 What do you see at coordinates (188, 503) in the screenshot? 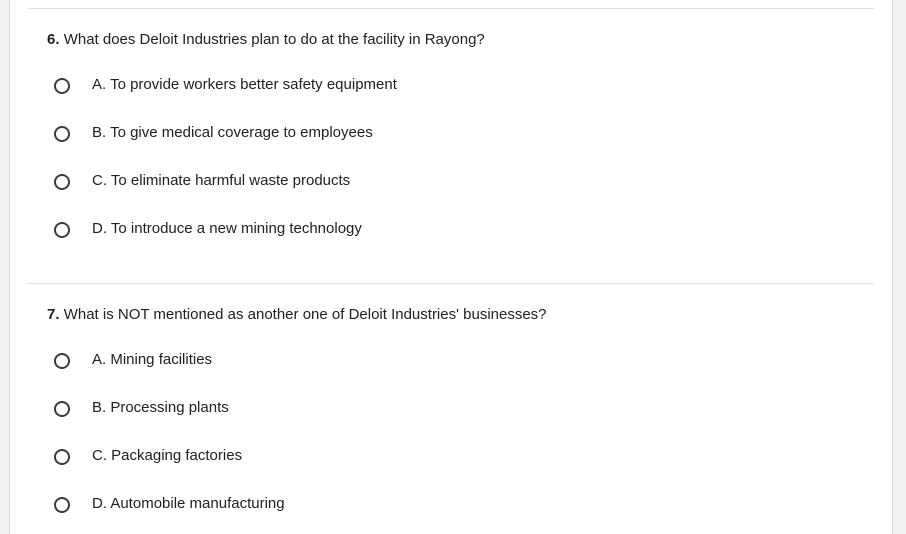
I see `option-label: D. Automobile manufacturing` at bounding box center [188, 503].